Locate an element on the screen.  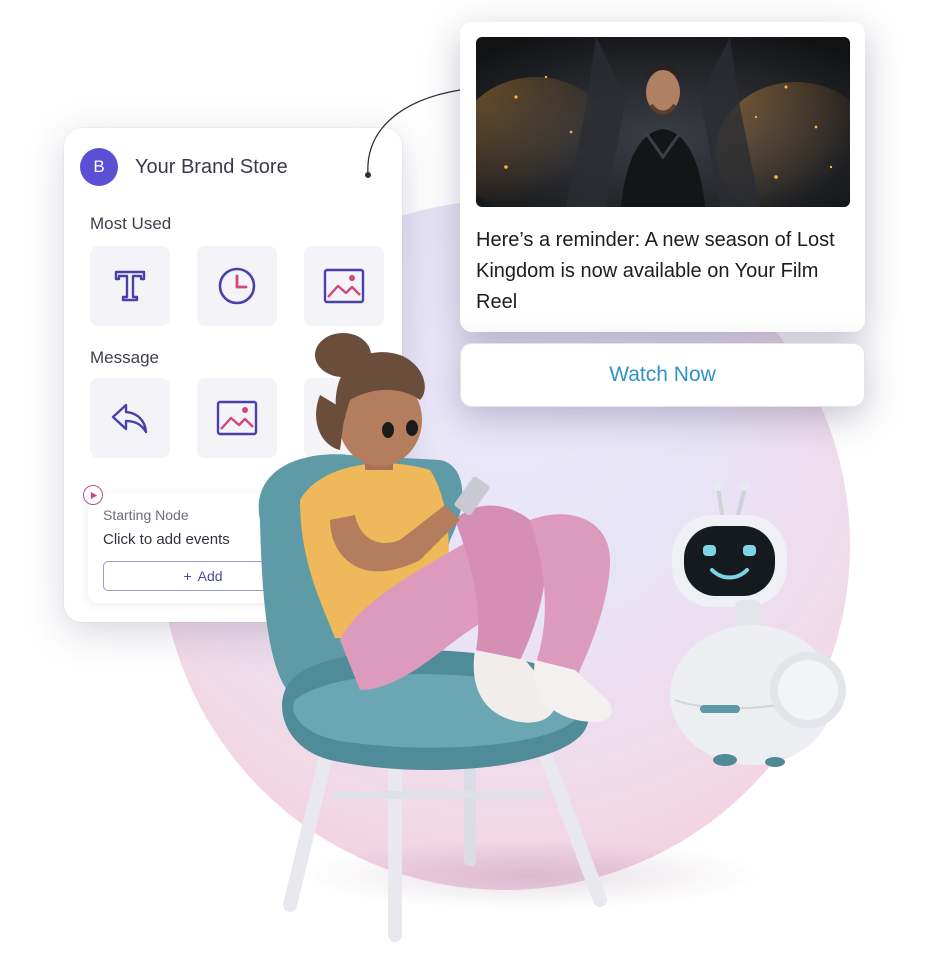
connector-line is located at coordinates (413, 133).